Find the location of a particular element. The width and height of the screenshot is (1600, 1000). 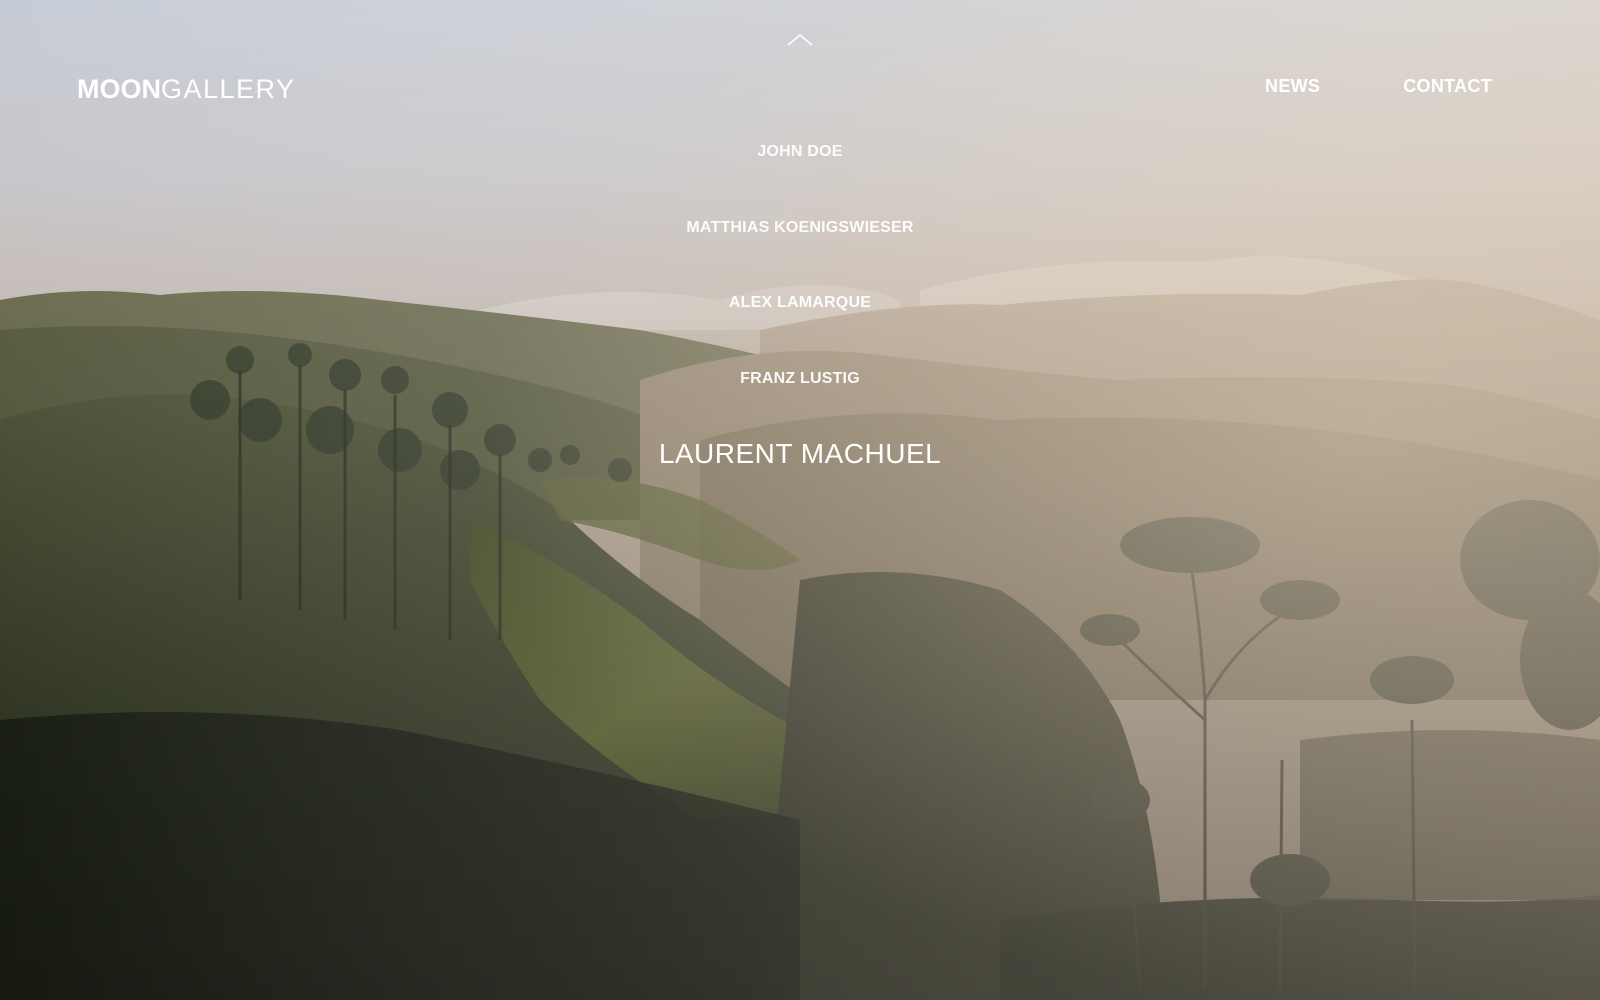

chevron-up-icon is located at coordinates (800, 40).